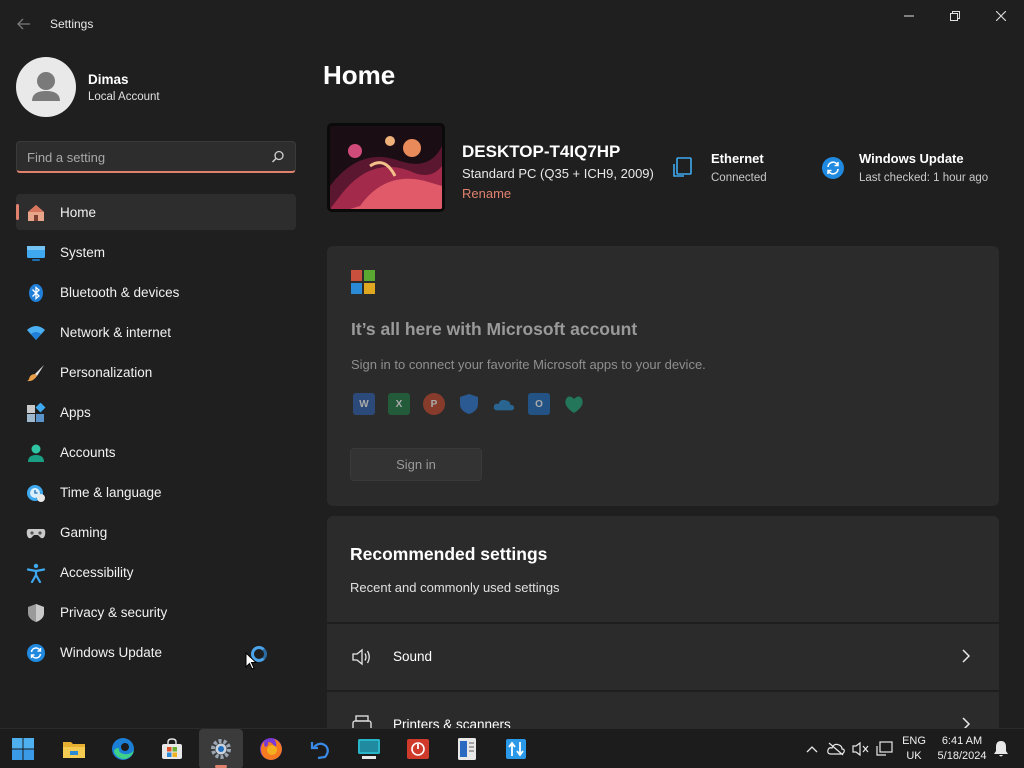  Describe the element at coordinates (885, 749) in the screenshot. I see `network-tray-button` at that location.